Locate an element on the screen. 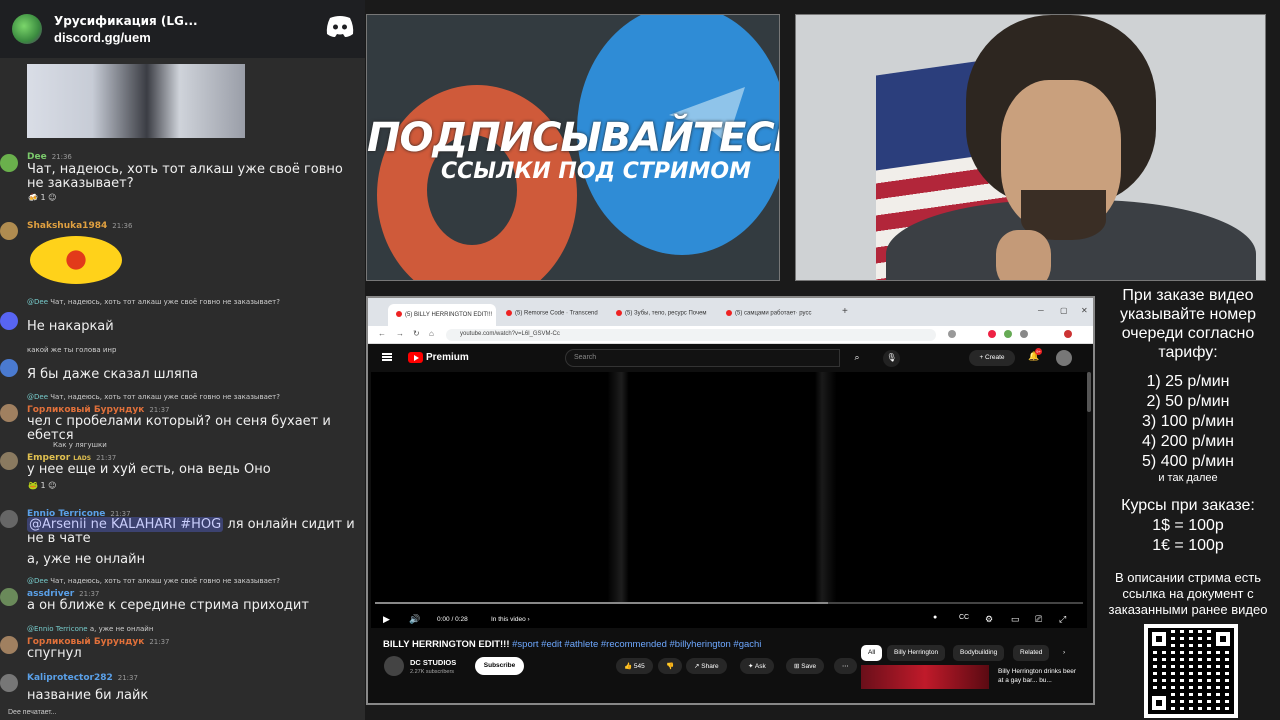  ask-button: ✦ Ask is located at coordinates (757, 666).